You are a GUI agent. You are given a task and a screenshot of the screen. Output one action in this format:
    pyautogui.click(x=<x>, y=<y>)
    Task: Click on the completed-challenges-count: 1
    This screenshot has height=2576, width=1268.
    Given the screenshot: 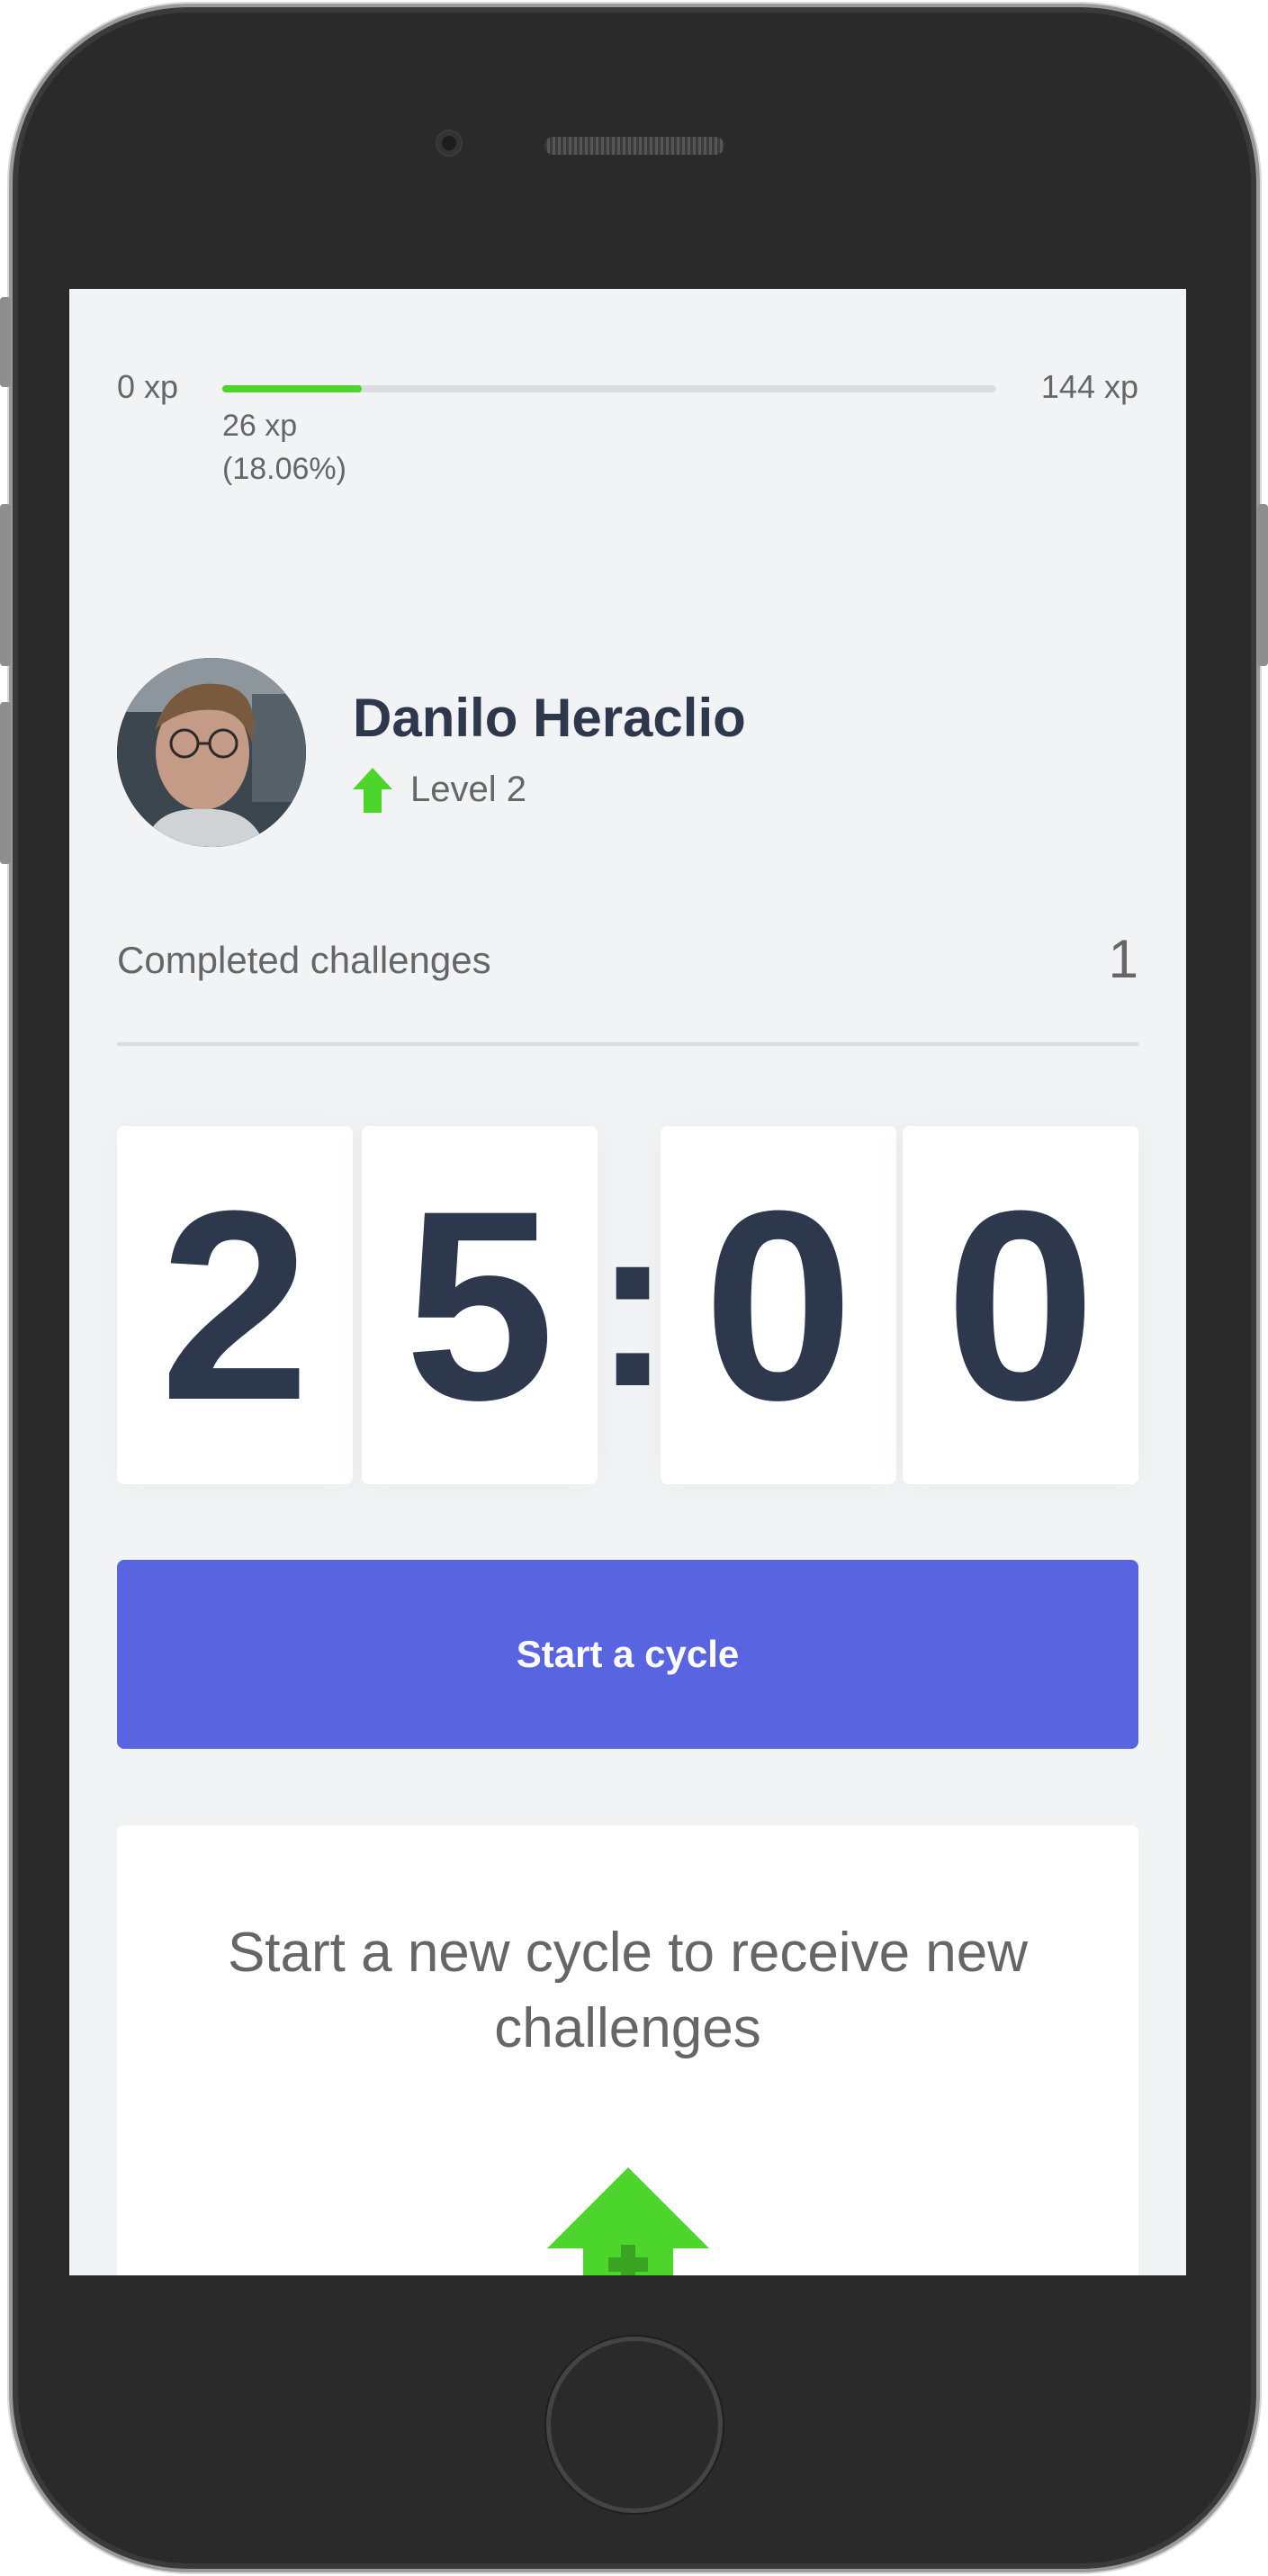 What is the action you would take?
    pyautogui.click(x=1123, y=959)
    